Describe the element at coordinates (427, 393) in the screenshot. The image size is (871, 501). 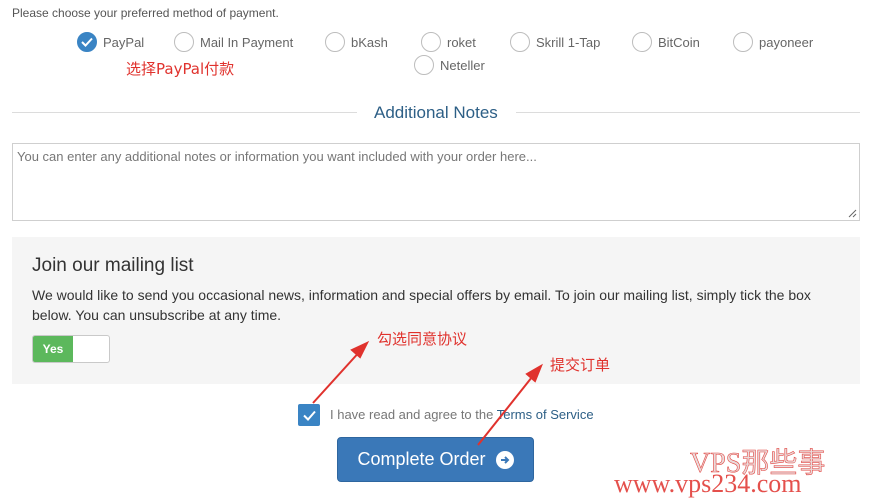
I see `annotation-arrows` at that location.